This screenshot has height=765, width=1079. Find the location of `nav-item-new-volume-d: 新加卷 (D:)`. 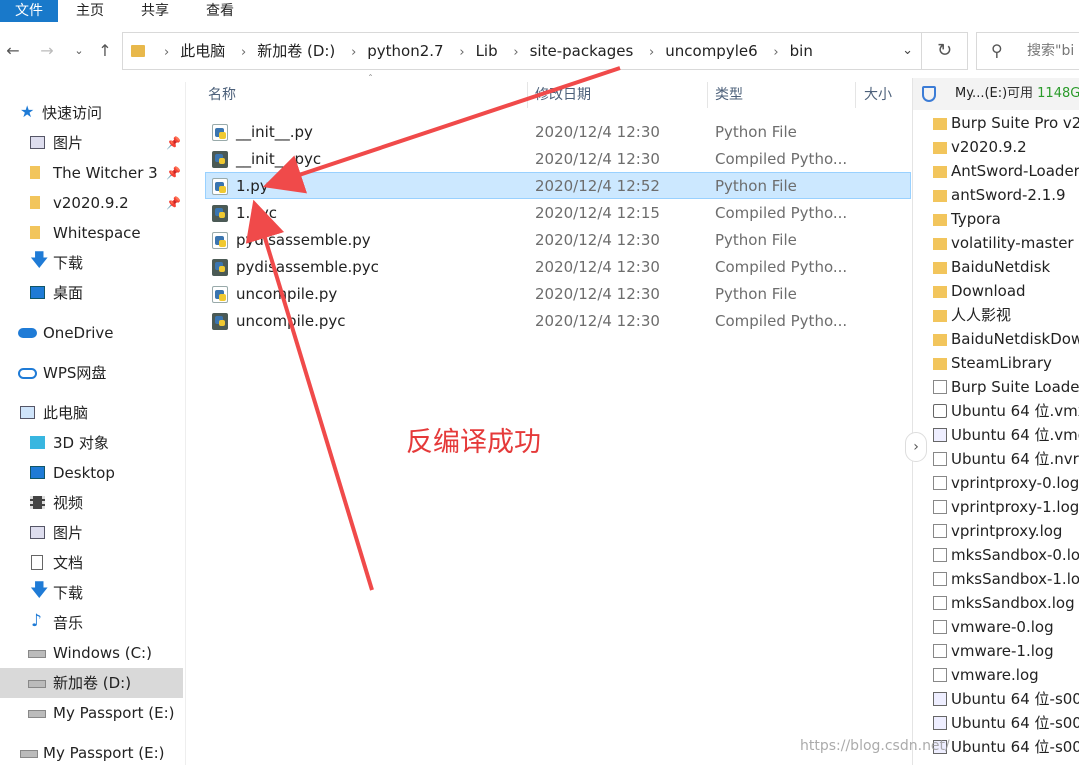

nav-item-new-volume-d: 新加卷 (D:) is located at coordinates (91, 683).